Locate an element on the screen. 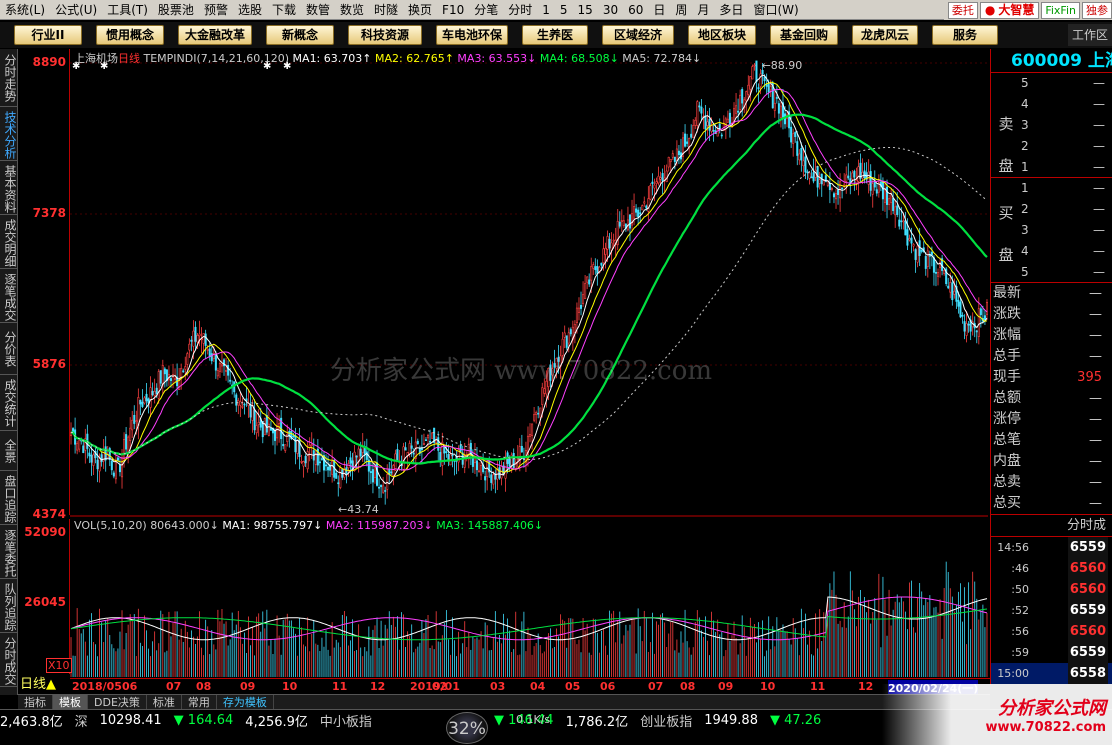 Image resolution: width=1112 pixels, height=745 pixels. tick-time: :56 is located at coordinates (1020, 631).